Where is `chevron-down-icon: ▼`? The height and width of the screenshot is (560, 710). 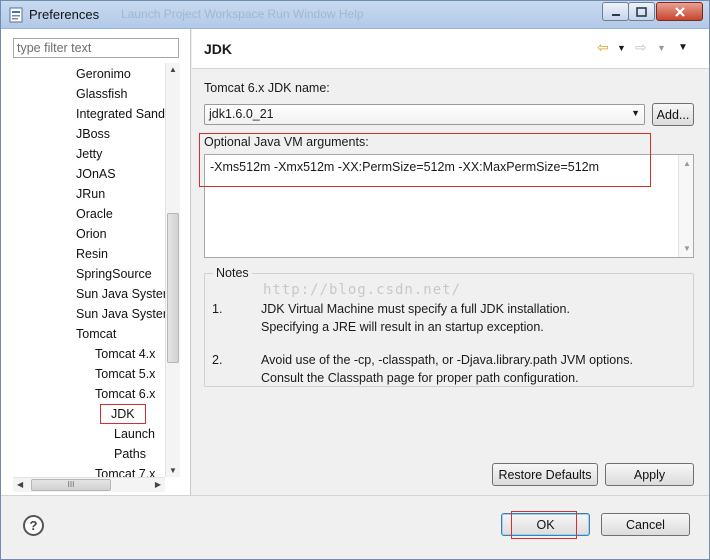 chevron-down-icon: ▼ is located at coordinates (635, 113).